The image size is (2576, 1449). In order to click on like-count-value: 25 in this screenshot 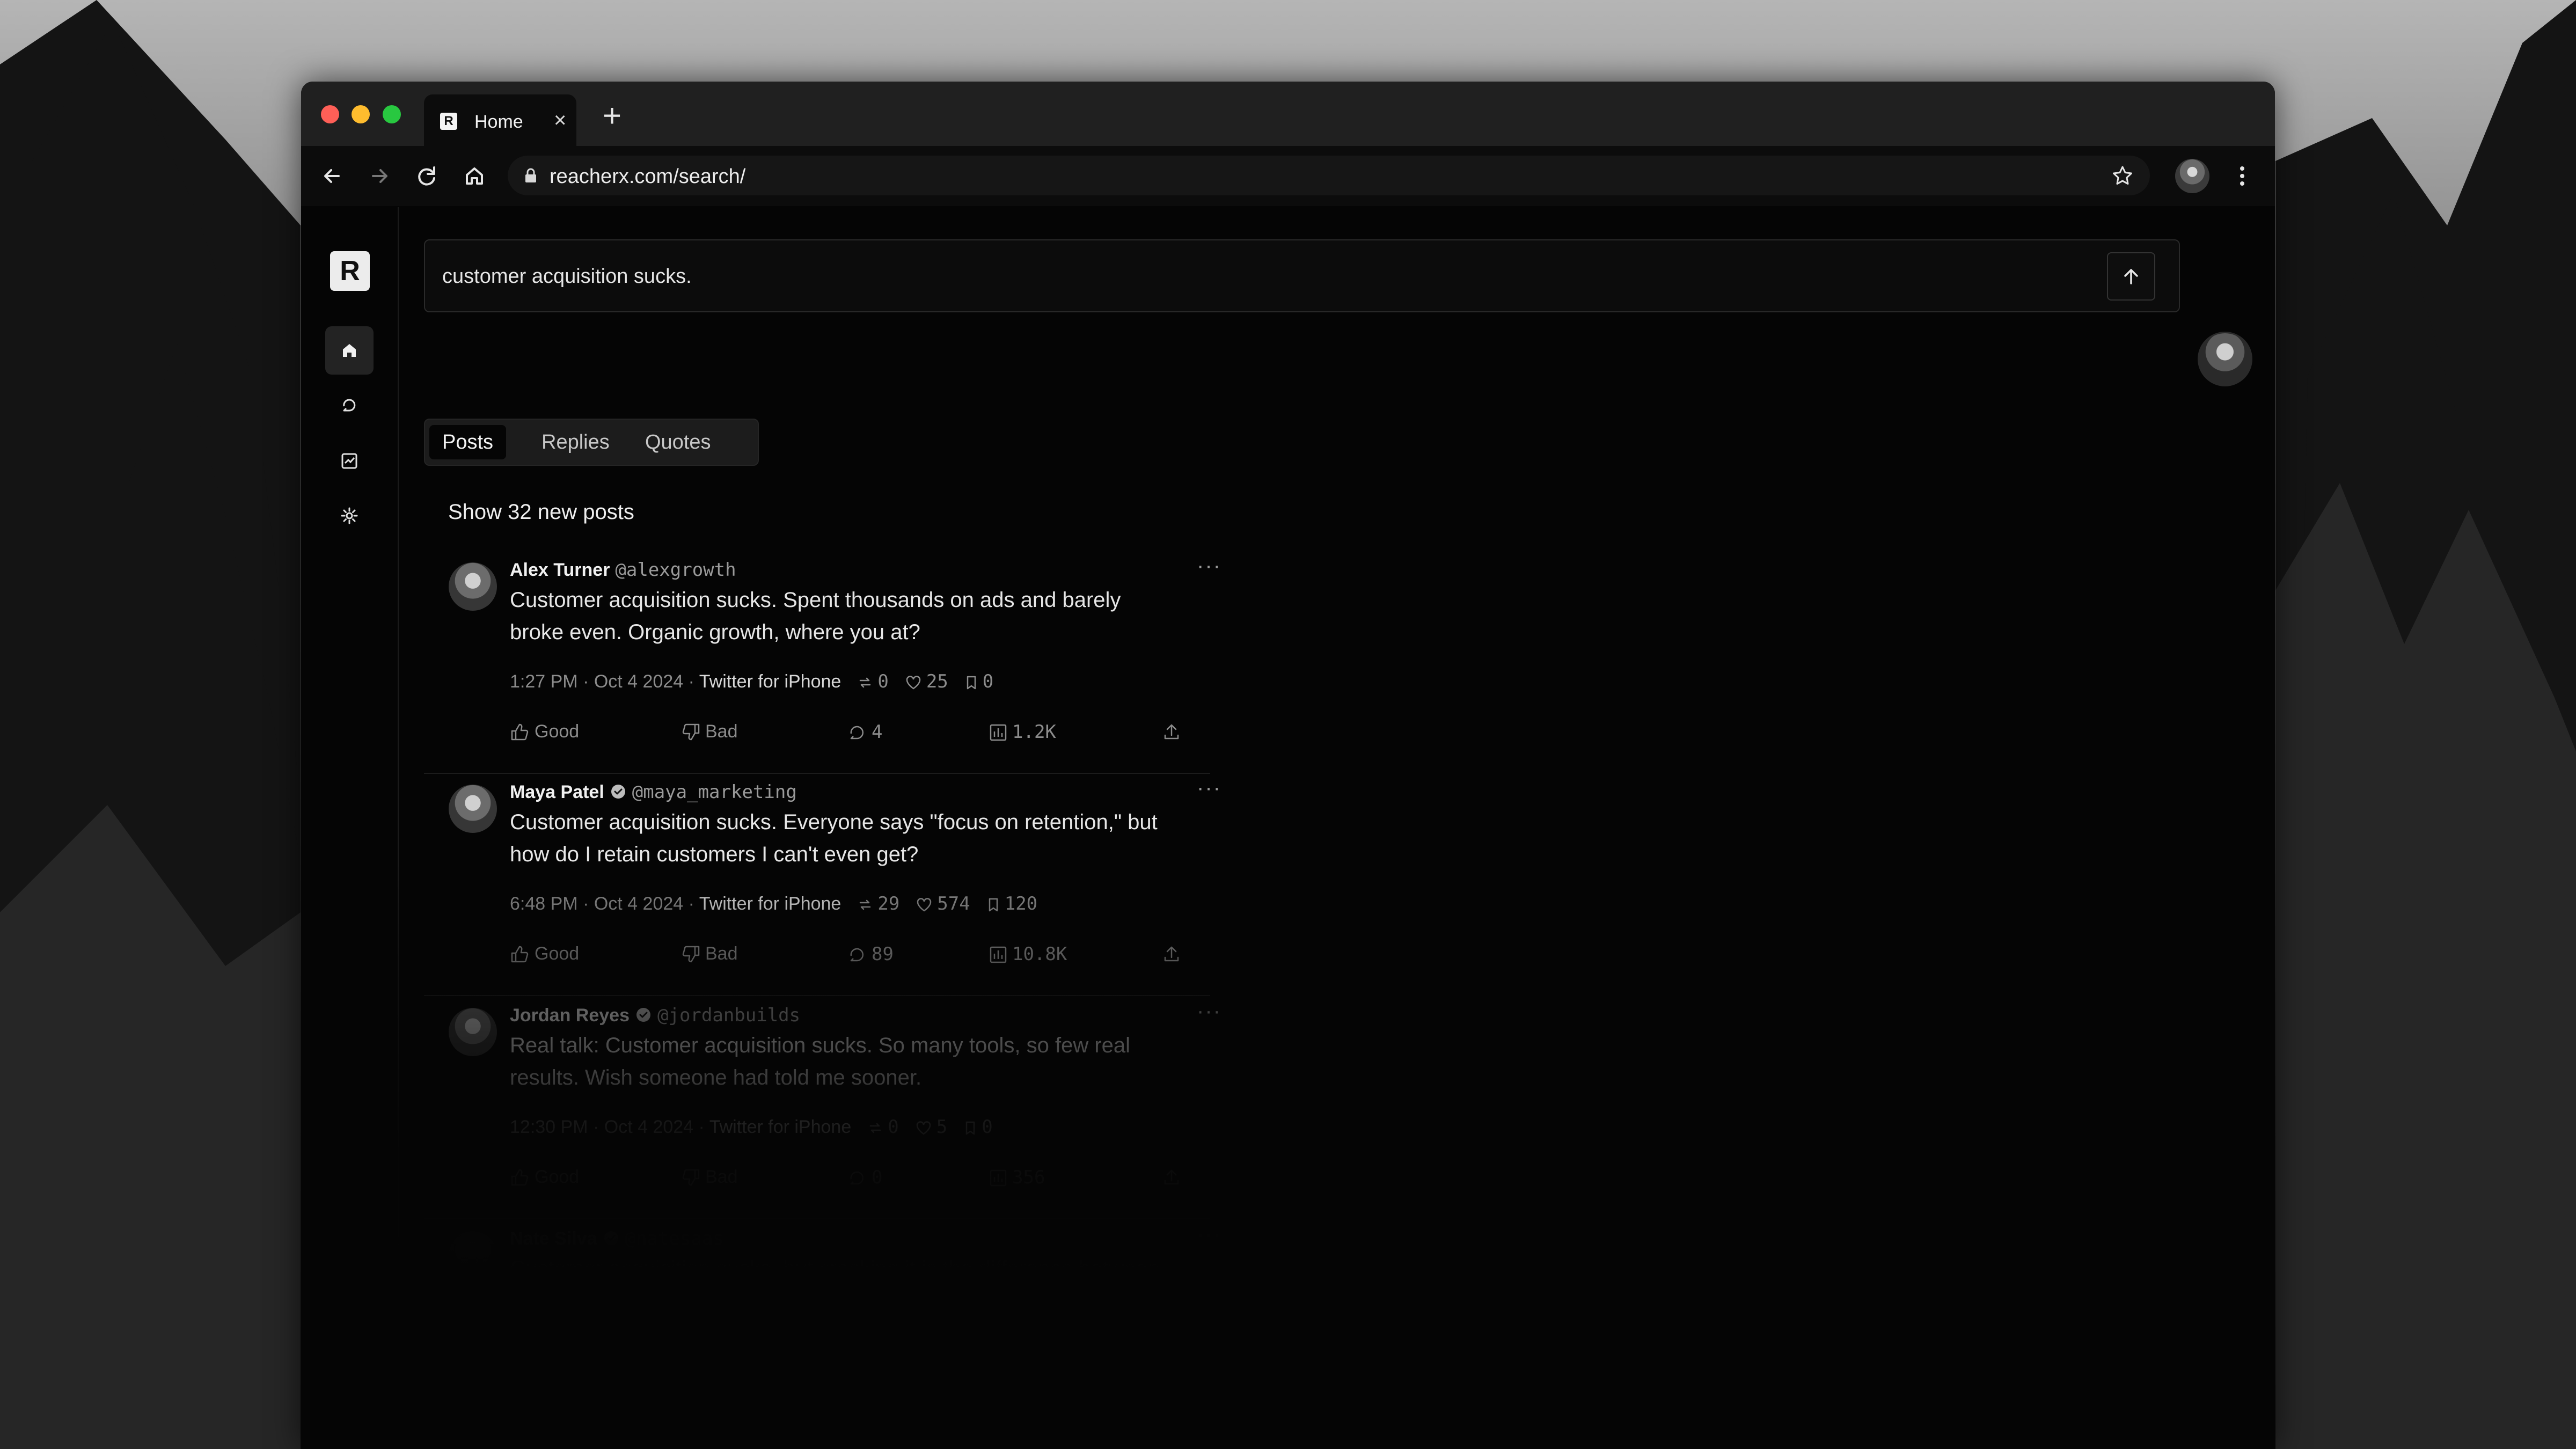, I will do `click(937, 681)`.